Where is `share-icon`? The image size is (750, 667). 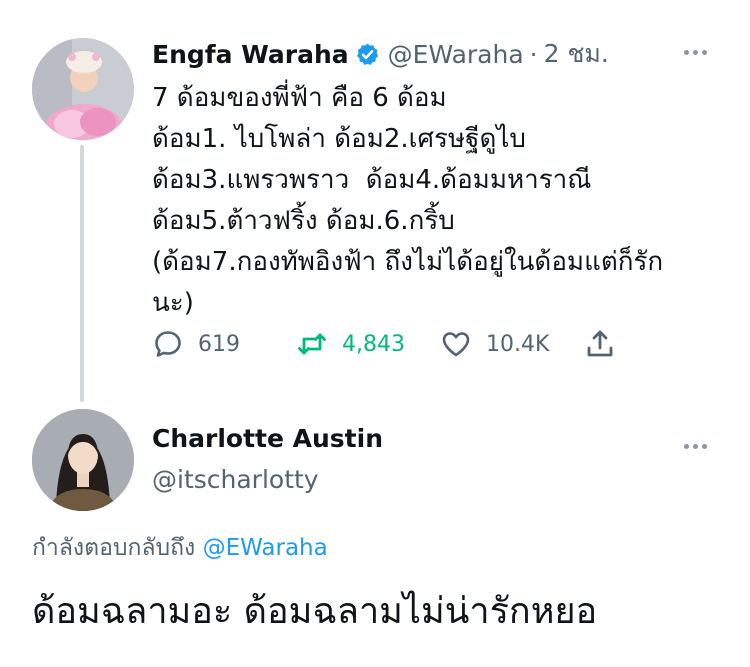
share-icon is located at coordinates (600, 343).